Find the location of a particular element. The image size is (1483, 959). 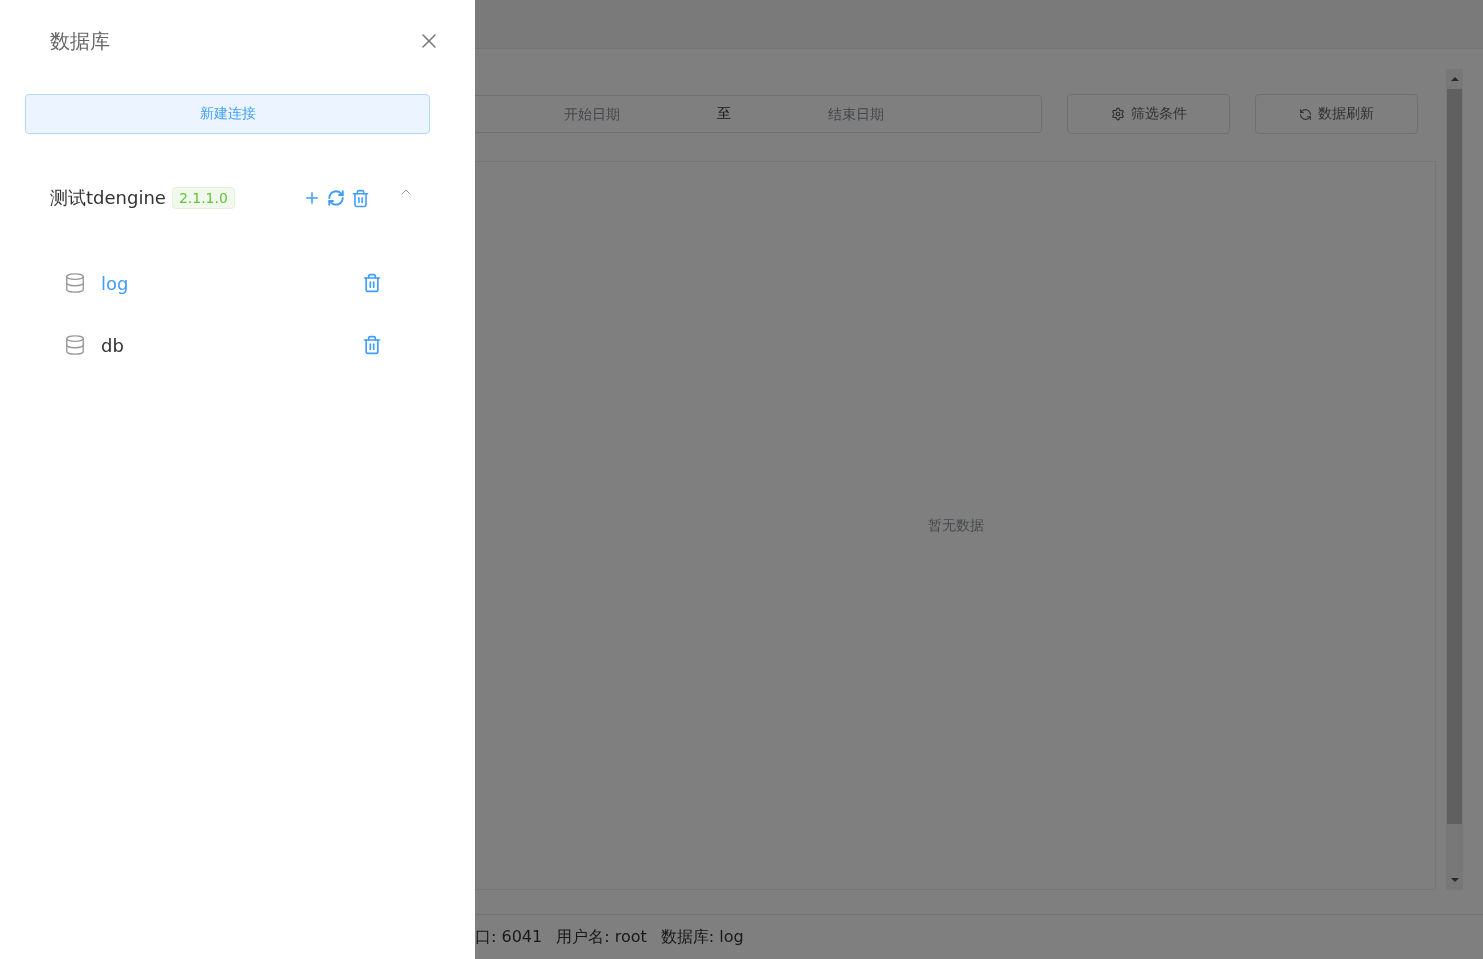

status-item: 用户名: root is located at coordinates (601, 937).